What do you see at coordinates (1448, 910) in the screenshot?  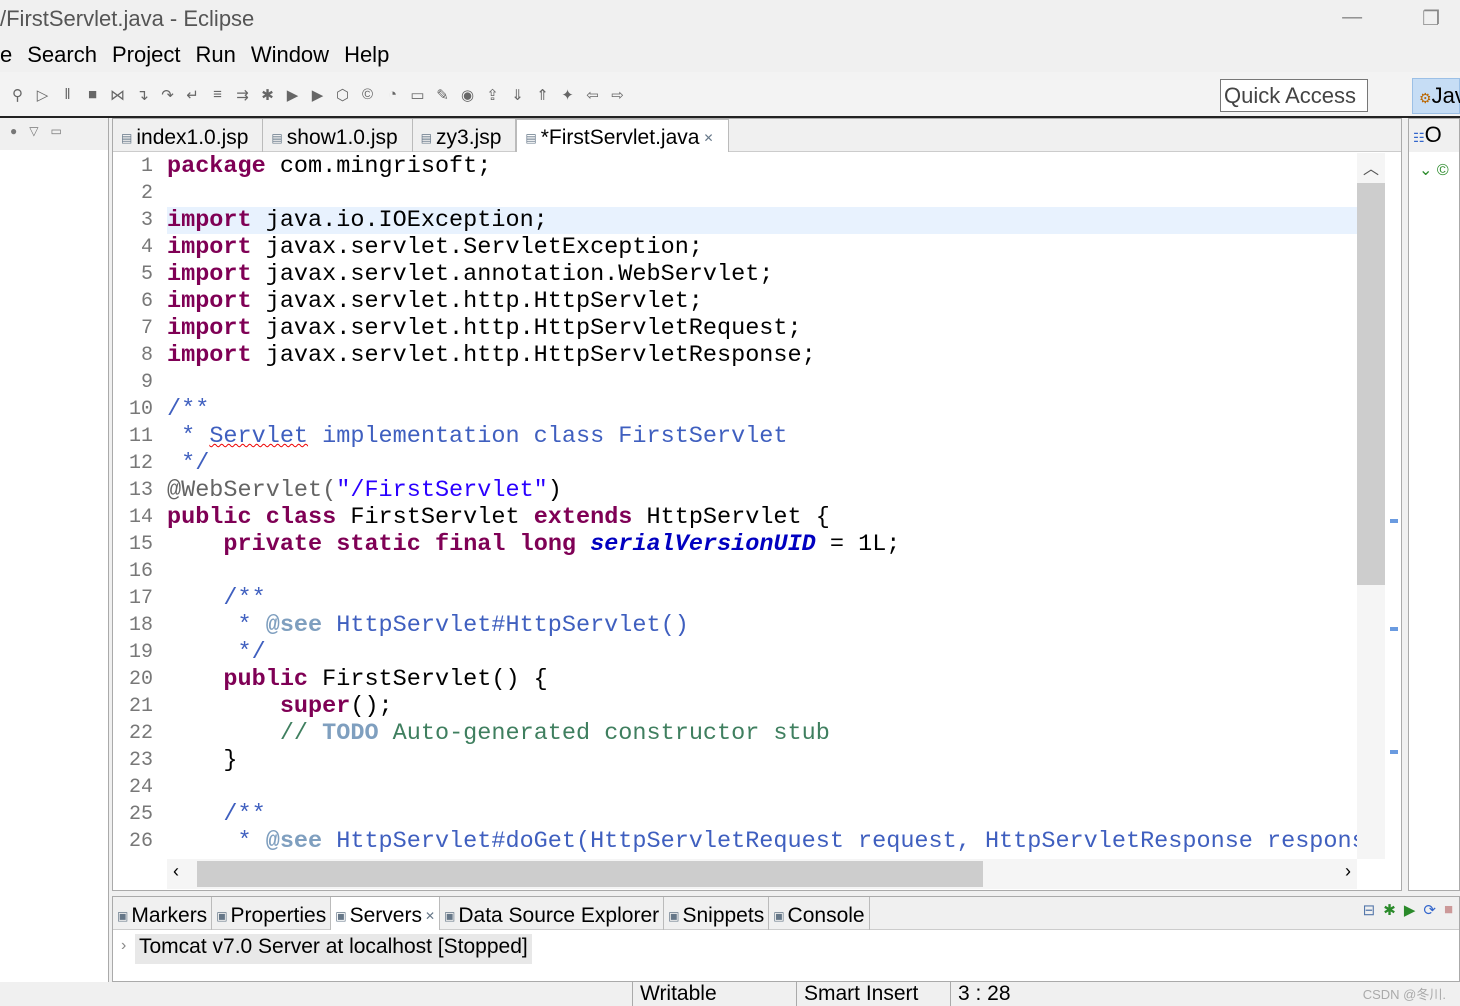 I see `stop-server-icon: ■` at bounding box center [1448, 910].